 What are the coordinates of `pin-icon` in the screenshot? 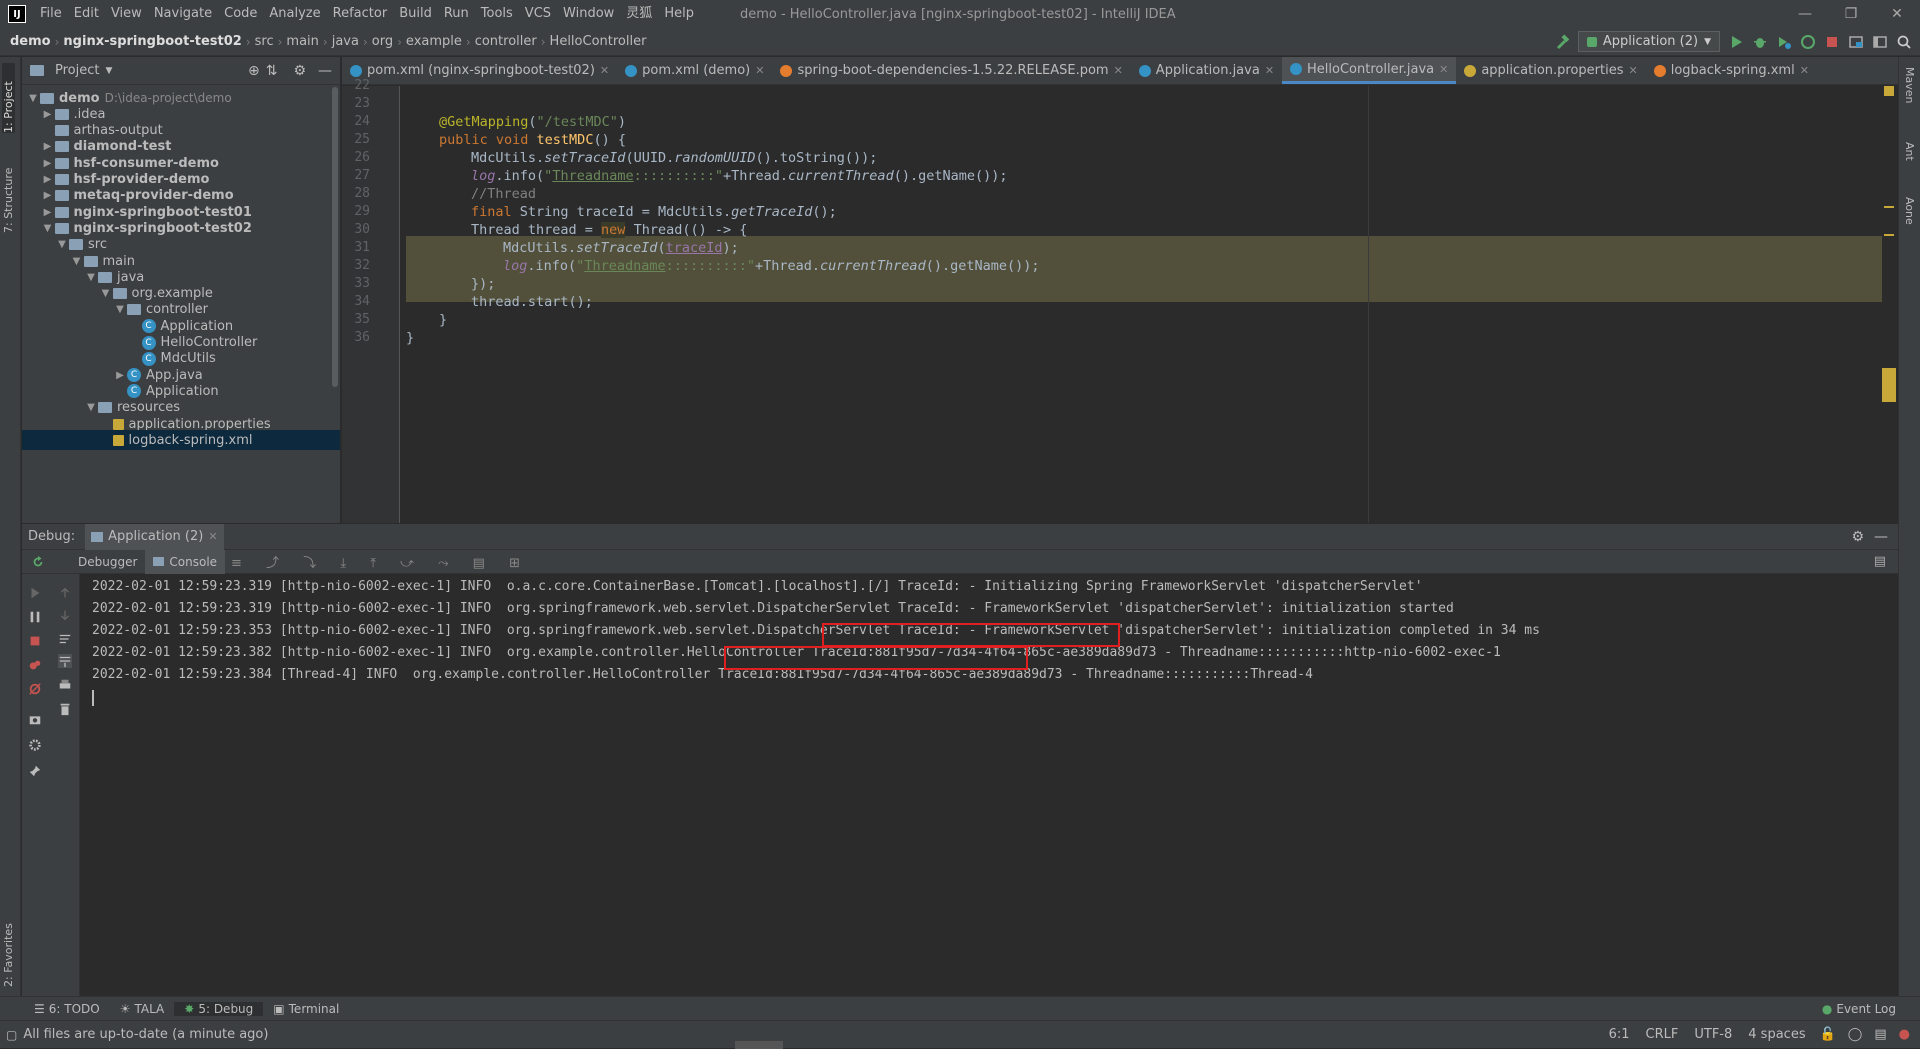 It's located at (35, 771).